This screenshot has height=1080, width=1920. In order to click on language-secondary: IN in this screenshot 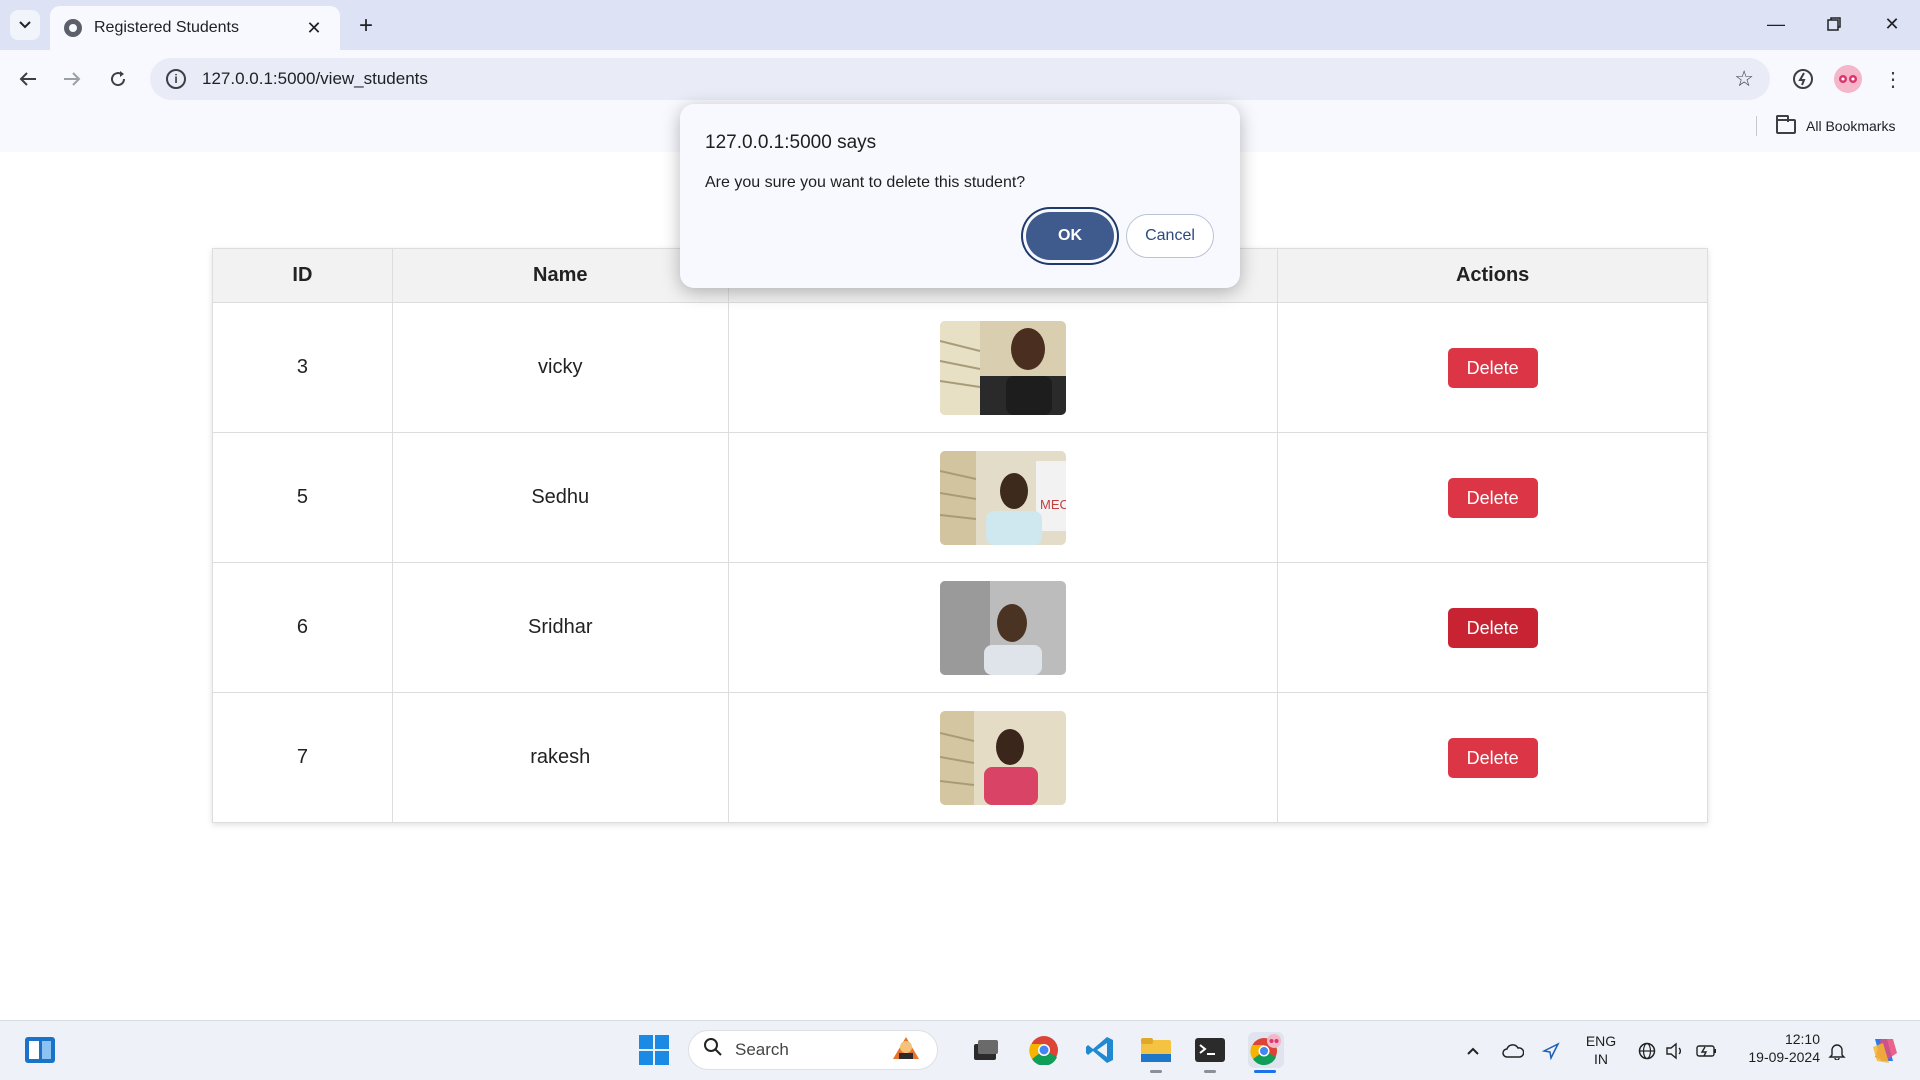, I will do `click(1601, 1059)`.